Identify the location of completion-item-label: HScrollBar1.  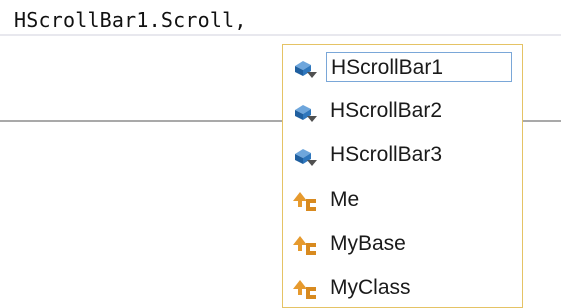
(419, 67).